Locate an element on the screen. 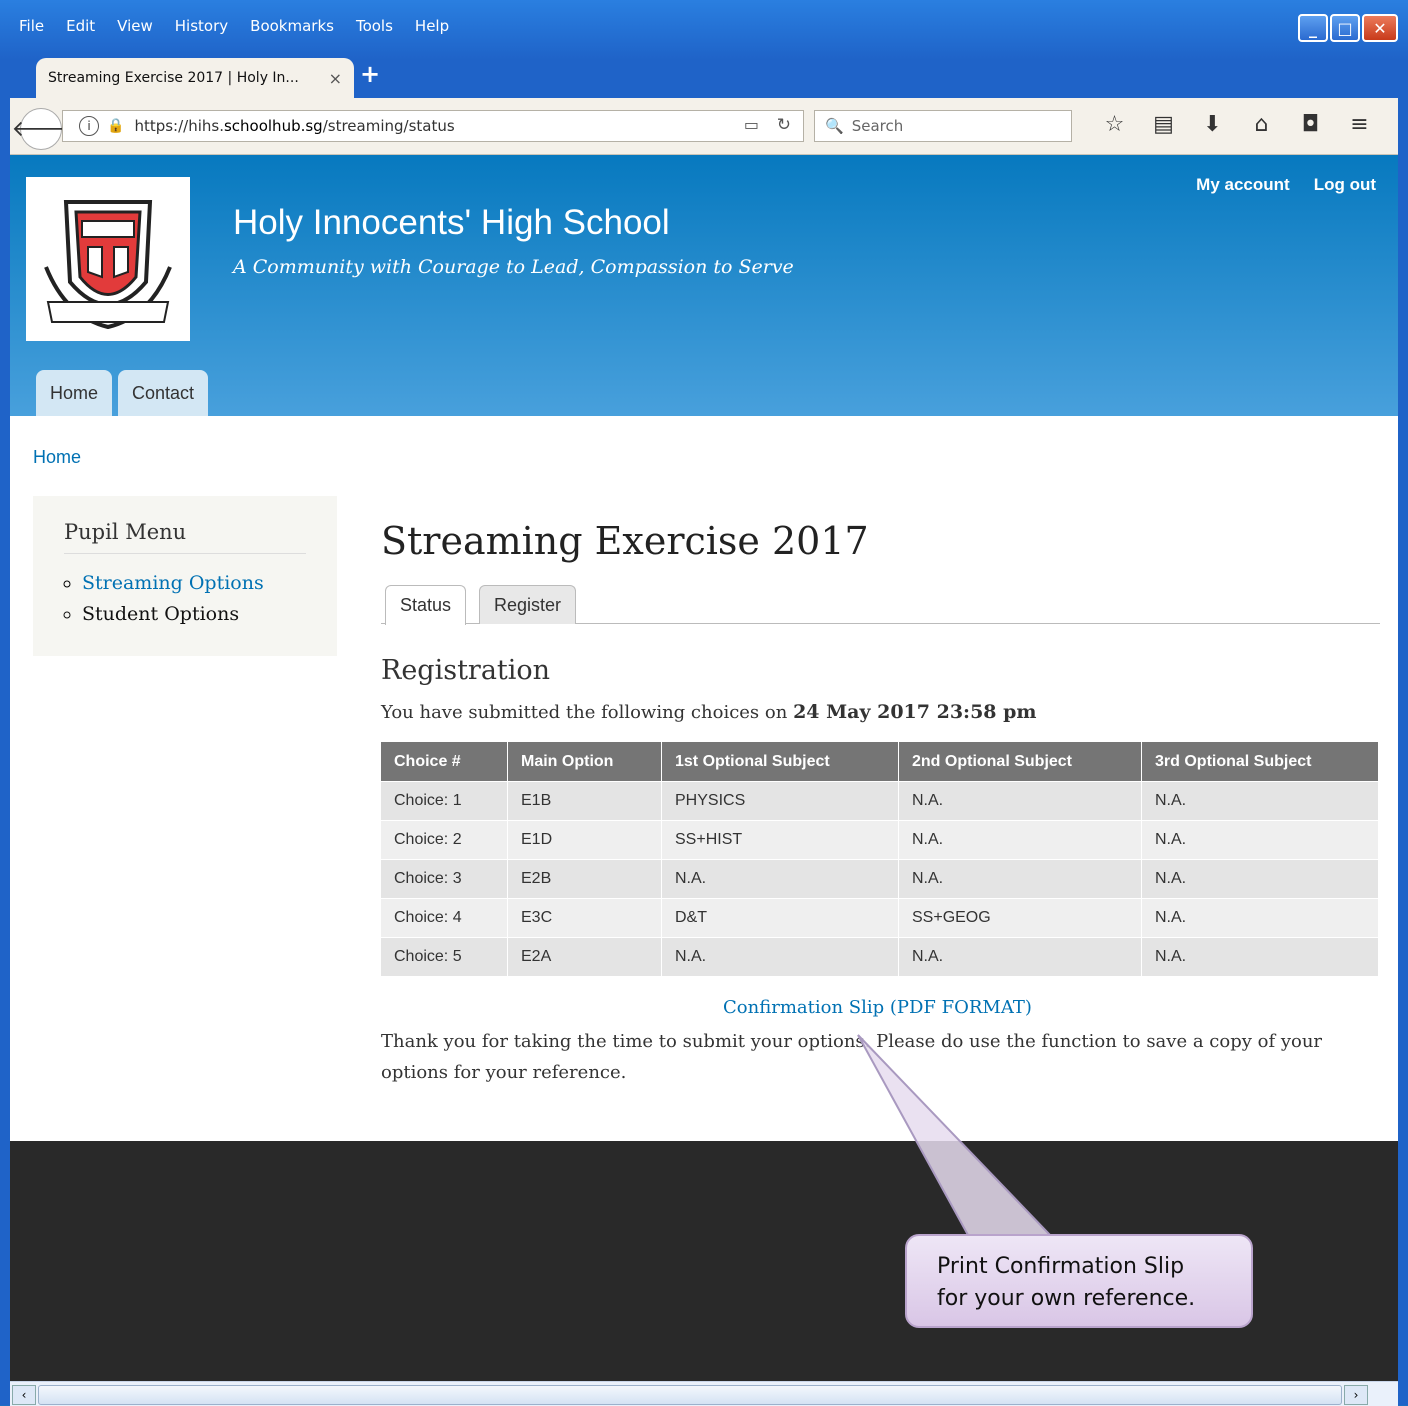 This screenshot has width=1408, height=1406. lock-icon: 🔒 is located at coordinates (116, 126).